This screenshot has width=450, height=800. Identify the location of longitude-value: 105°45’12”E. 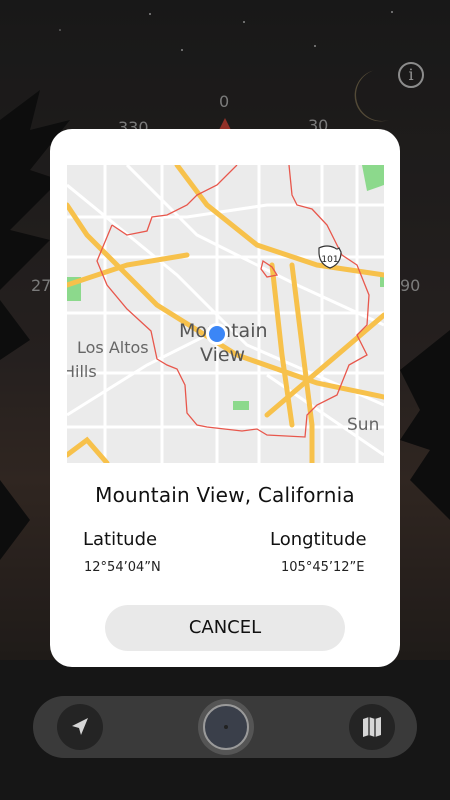
(323, 567).